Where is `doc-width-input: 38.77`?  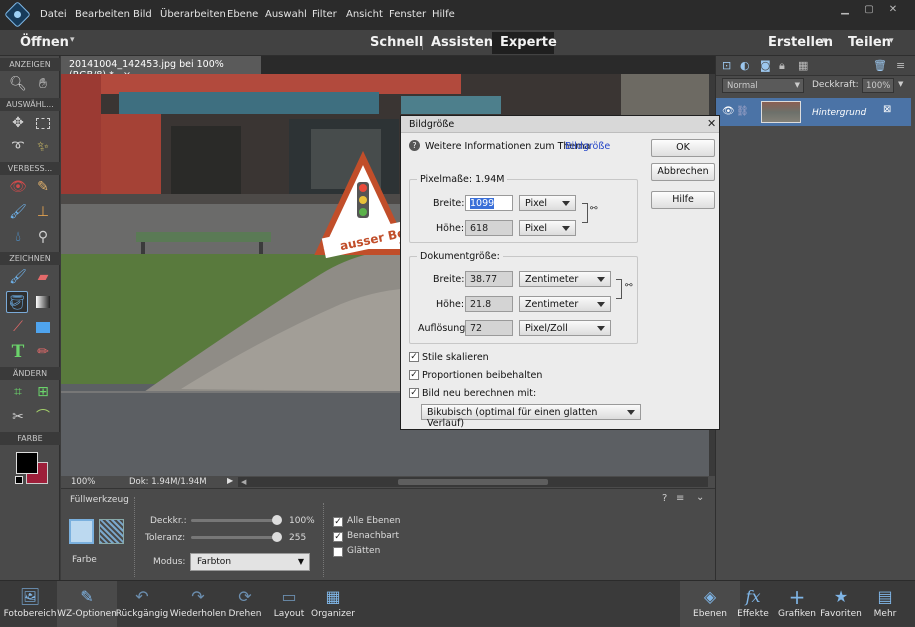 doc-width-input: 38.77 is located at coordinates (489, 279).